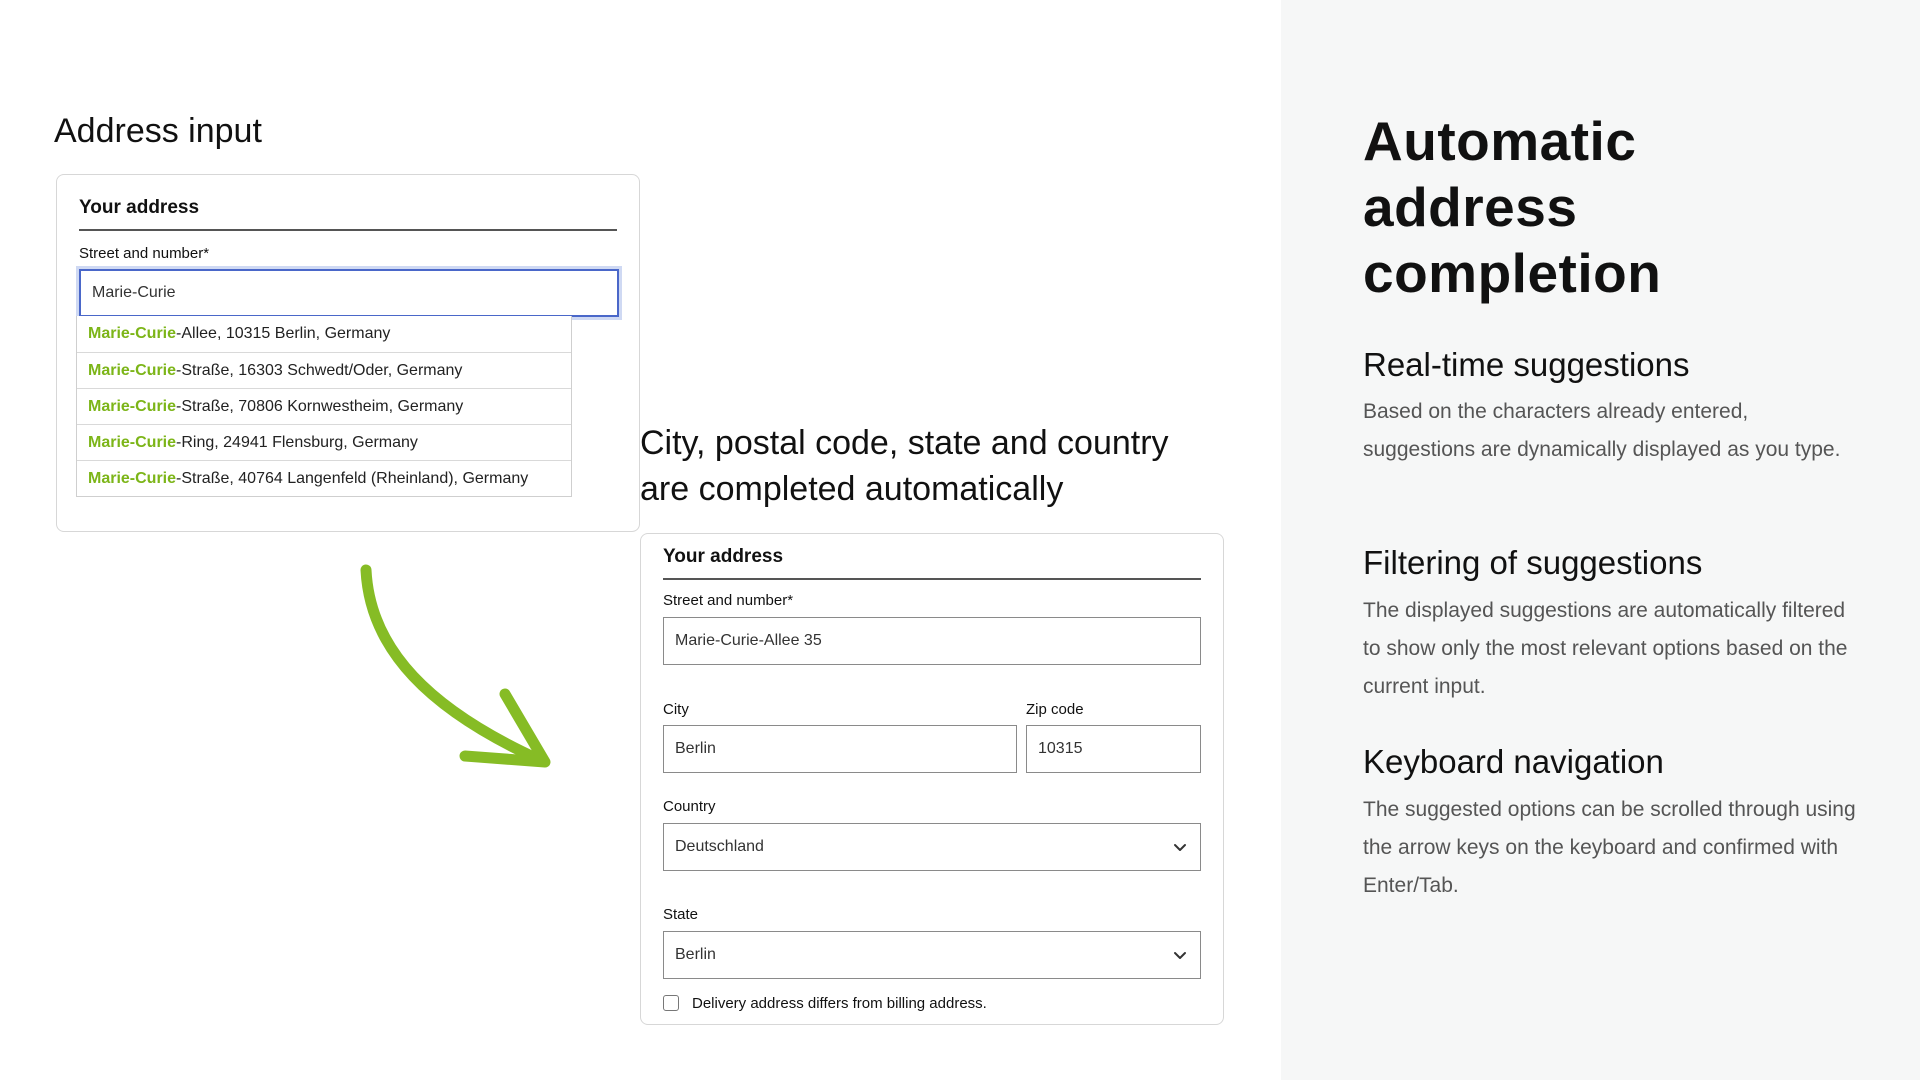  What do you see at coordinates (1470, 207) in the screenshot?
I see `title-line: address` at bounding box center [1470, 207].